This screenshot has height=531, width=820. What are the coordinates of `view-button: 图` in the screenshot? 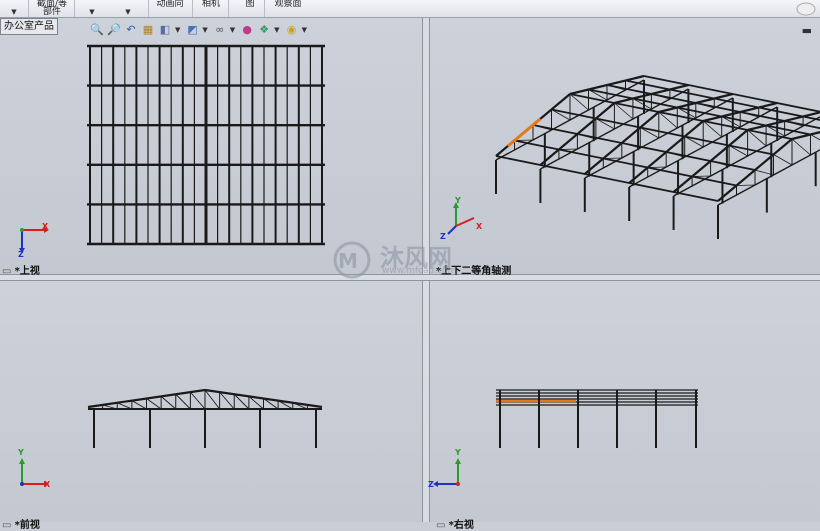 It's located at (250, 8).